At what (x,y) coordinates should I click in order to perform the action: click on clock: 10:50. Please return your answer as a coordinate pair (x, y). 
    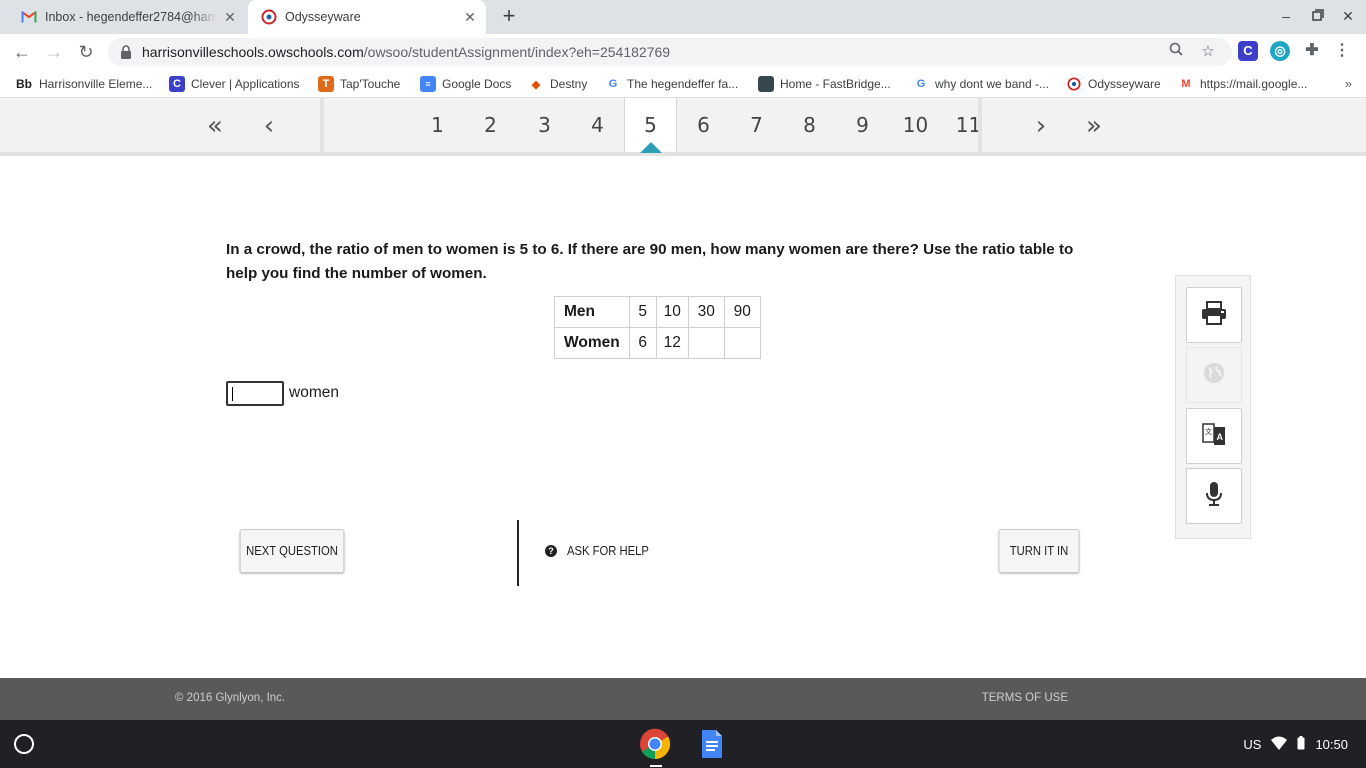
    Looking at the image, I should click on (1331, 744).